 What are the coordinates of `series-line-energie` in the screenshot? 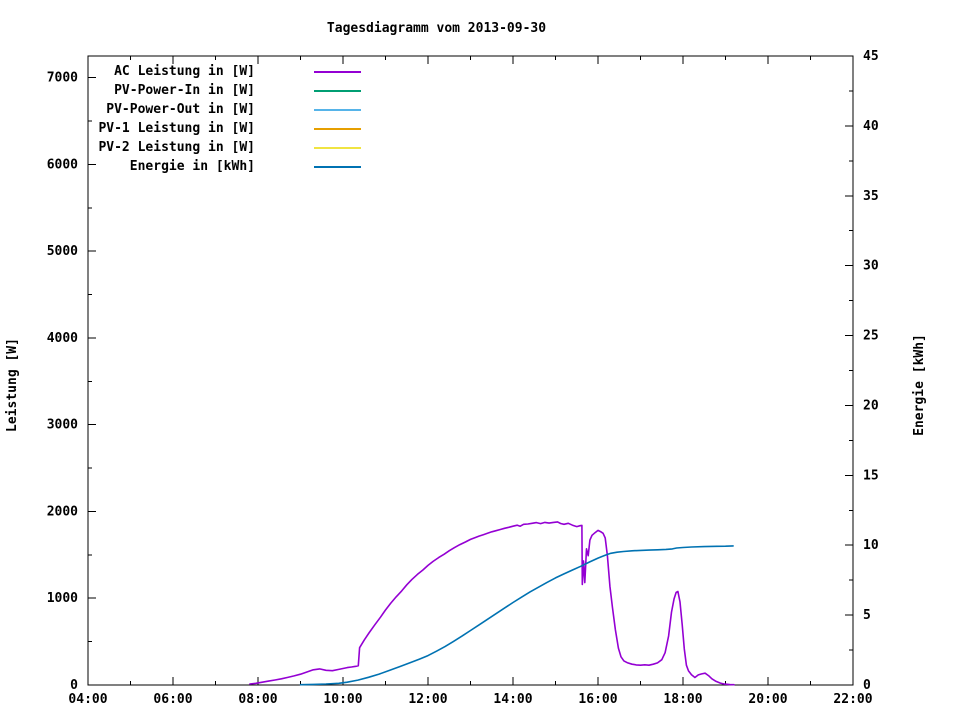 It's located at (516, 615).